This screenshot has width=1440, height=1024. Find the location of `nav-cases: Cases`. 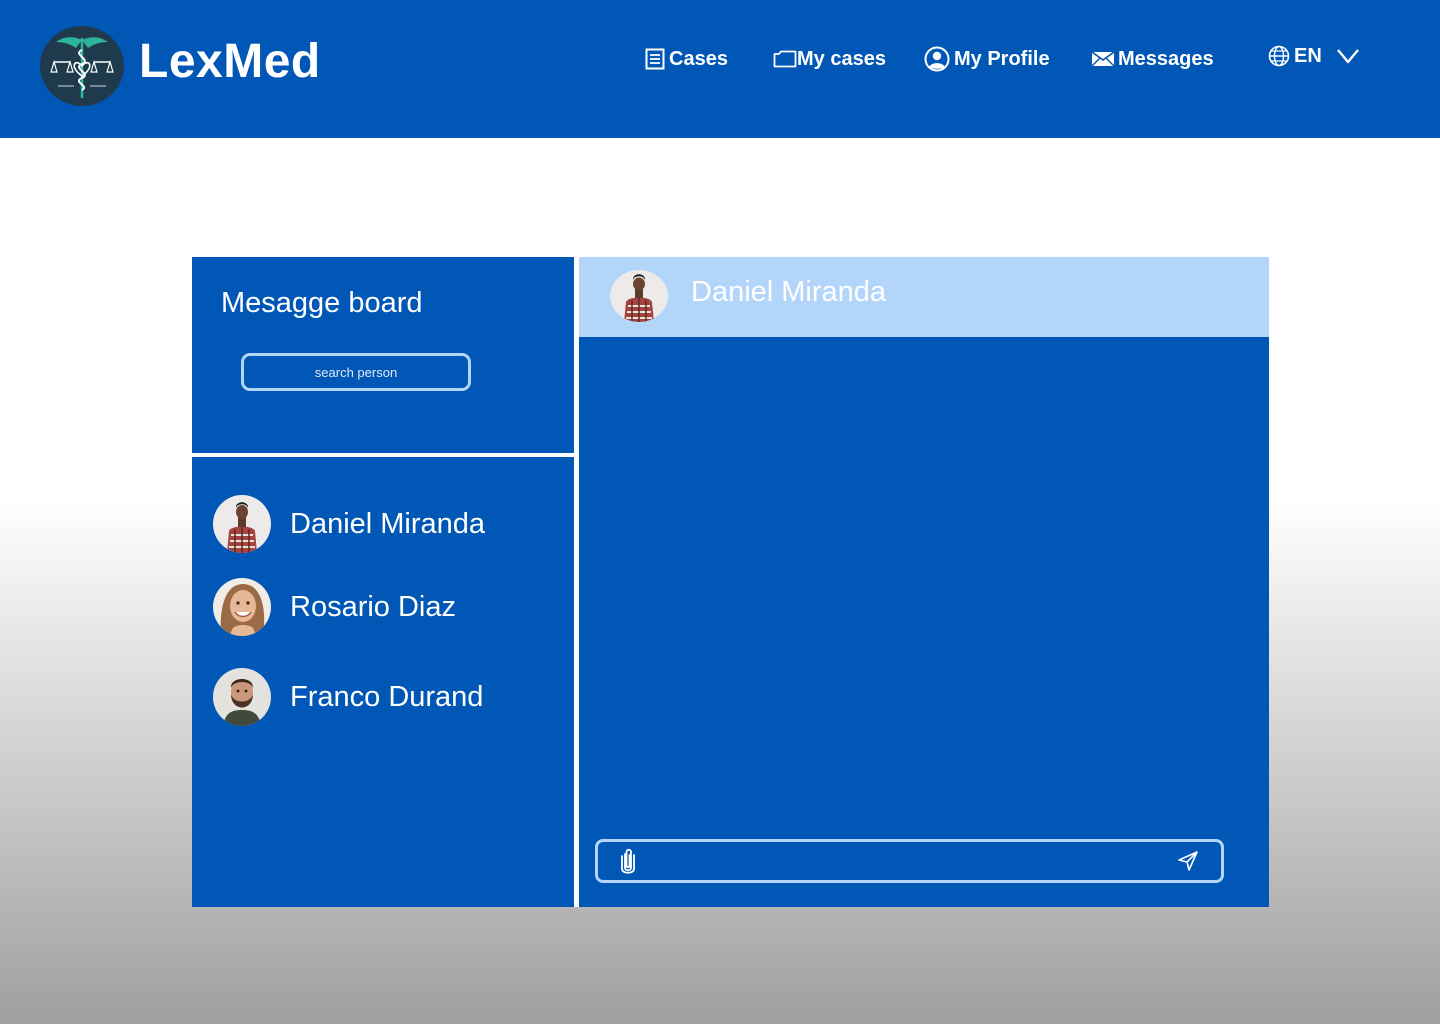

nav-cases: Cases is located at coordinates (686, 59).